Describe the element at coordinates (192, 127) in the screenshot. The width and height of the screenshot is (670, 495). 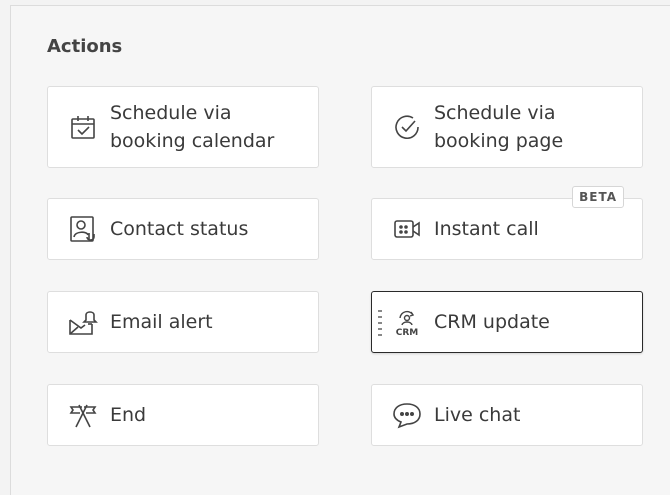
I see `action-label: Schedule via booking calendar` at that location.